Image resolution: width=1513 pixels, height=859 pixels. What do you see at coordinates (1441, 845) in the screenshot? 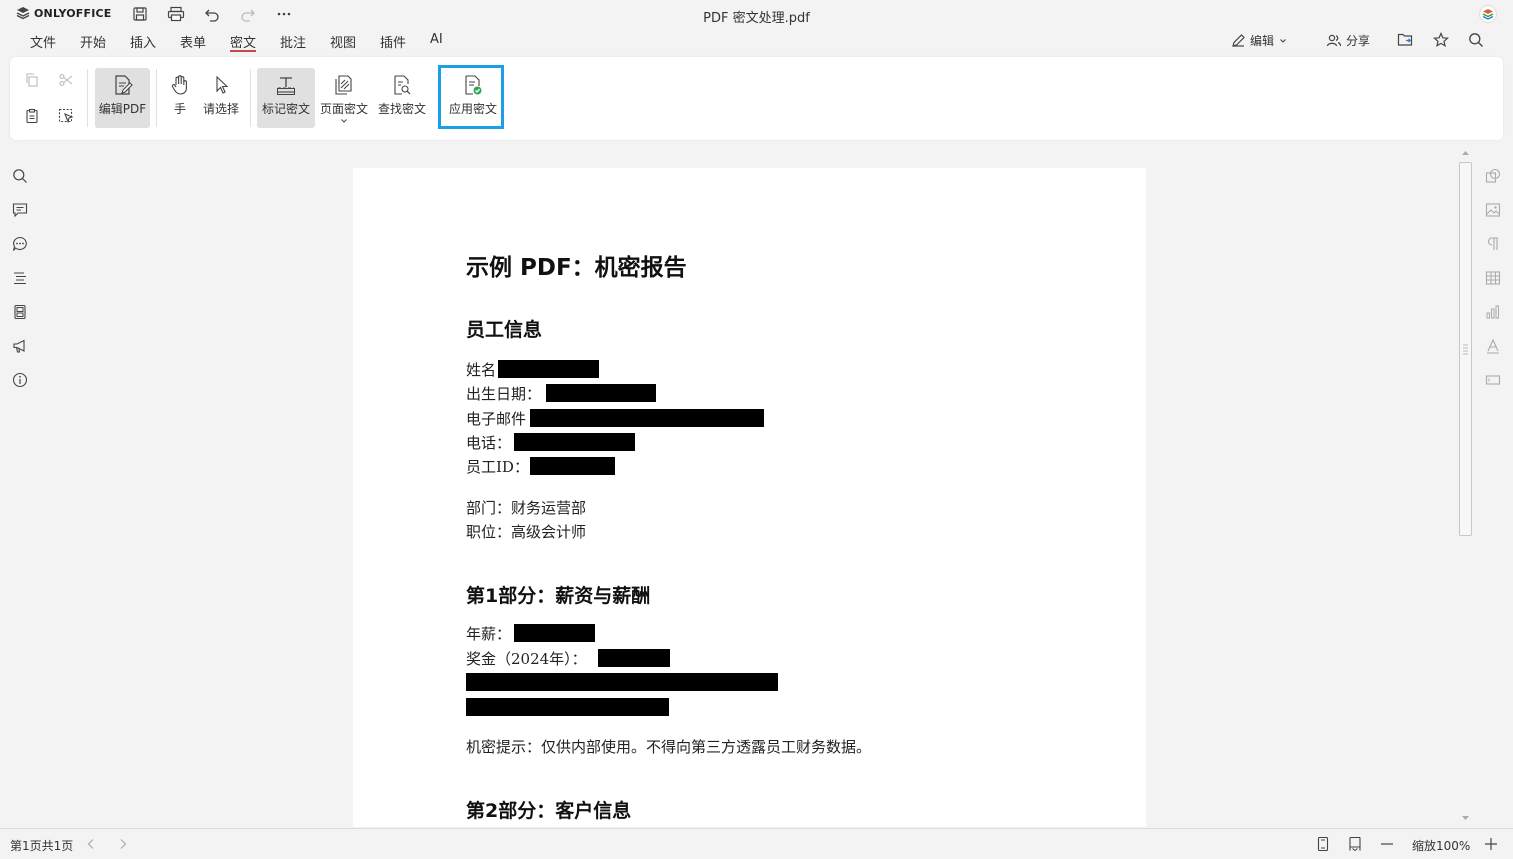
I see `zoom-level: 缩放100%` at bounding box center [1441, 845].